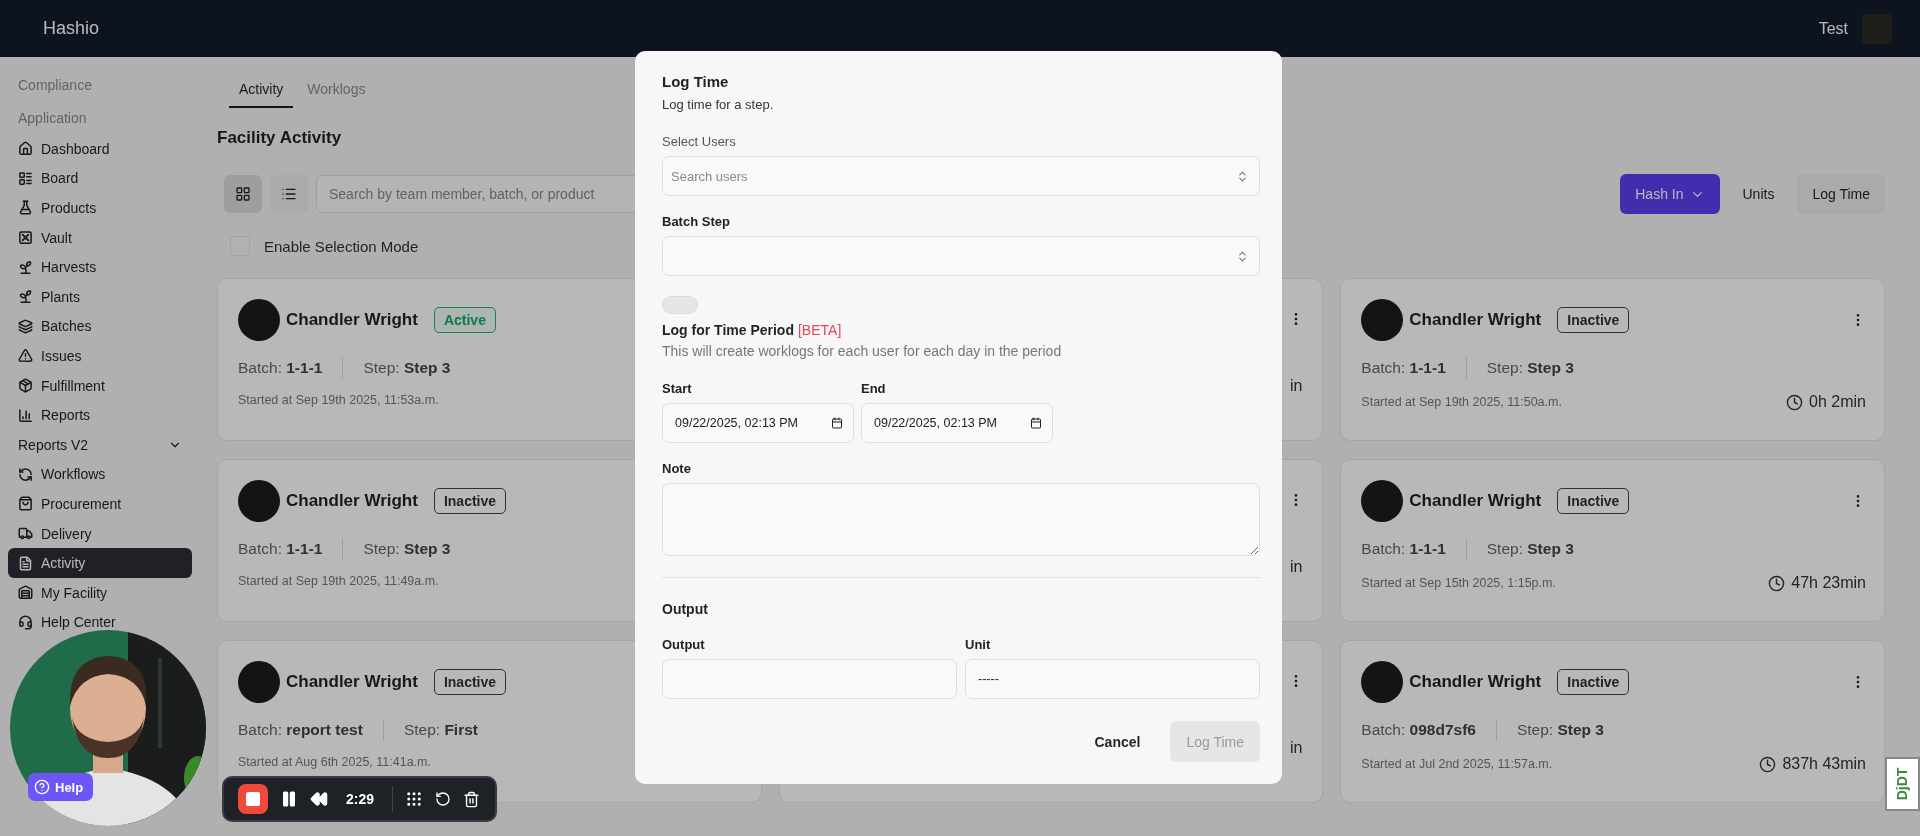  I want to click on duration: 0h 2min, so click(1837, 402).